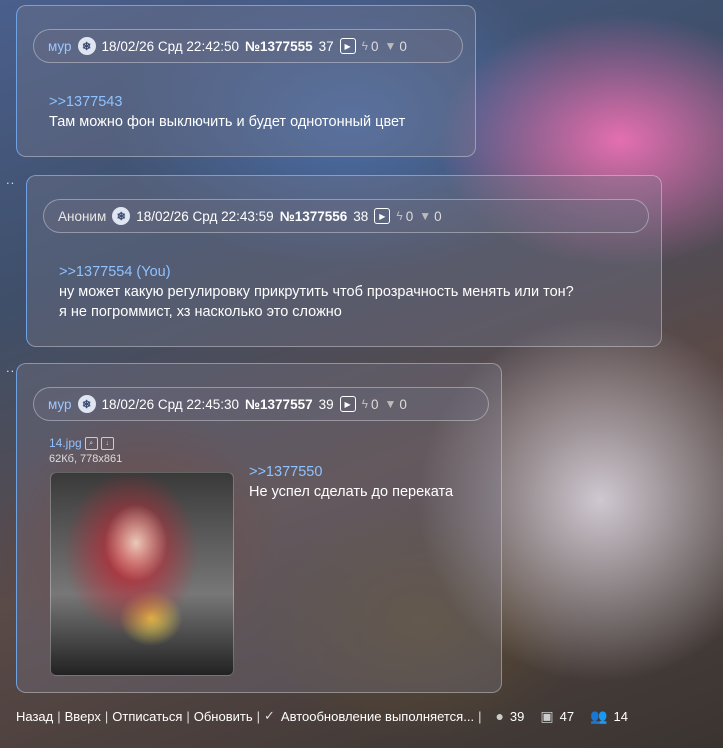 The image size is (723, 748). What do you see at coordinates (599, 715) in the screenshot?
I see `users-icon: 👥` at bounding box center [599, 715].